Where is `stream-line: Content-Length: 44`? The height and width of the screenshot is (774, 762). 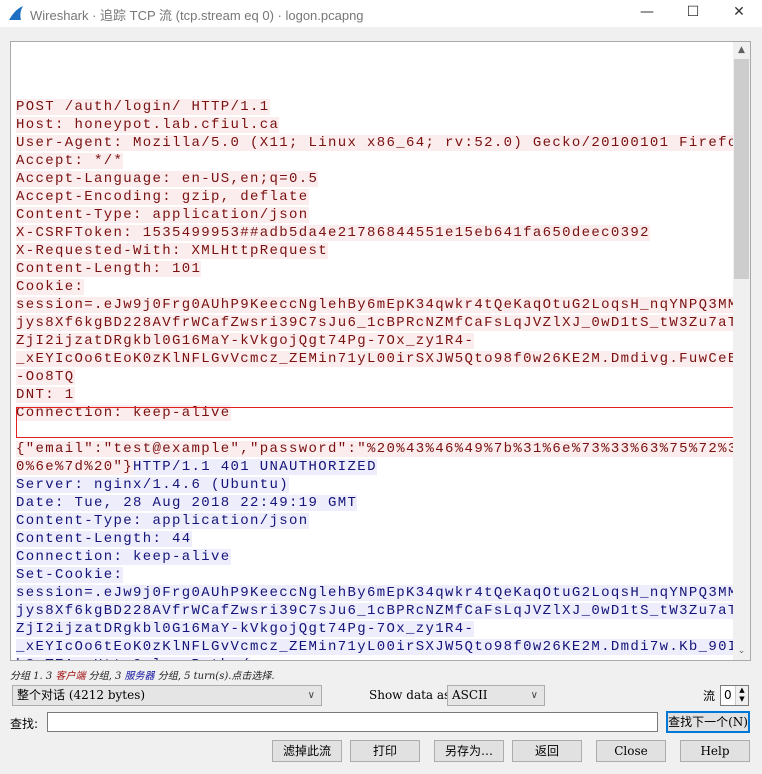
stream-line: Content-Length: 44 is located at coordinates (375, 539).